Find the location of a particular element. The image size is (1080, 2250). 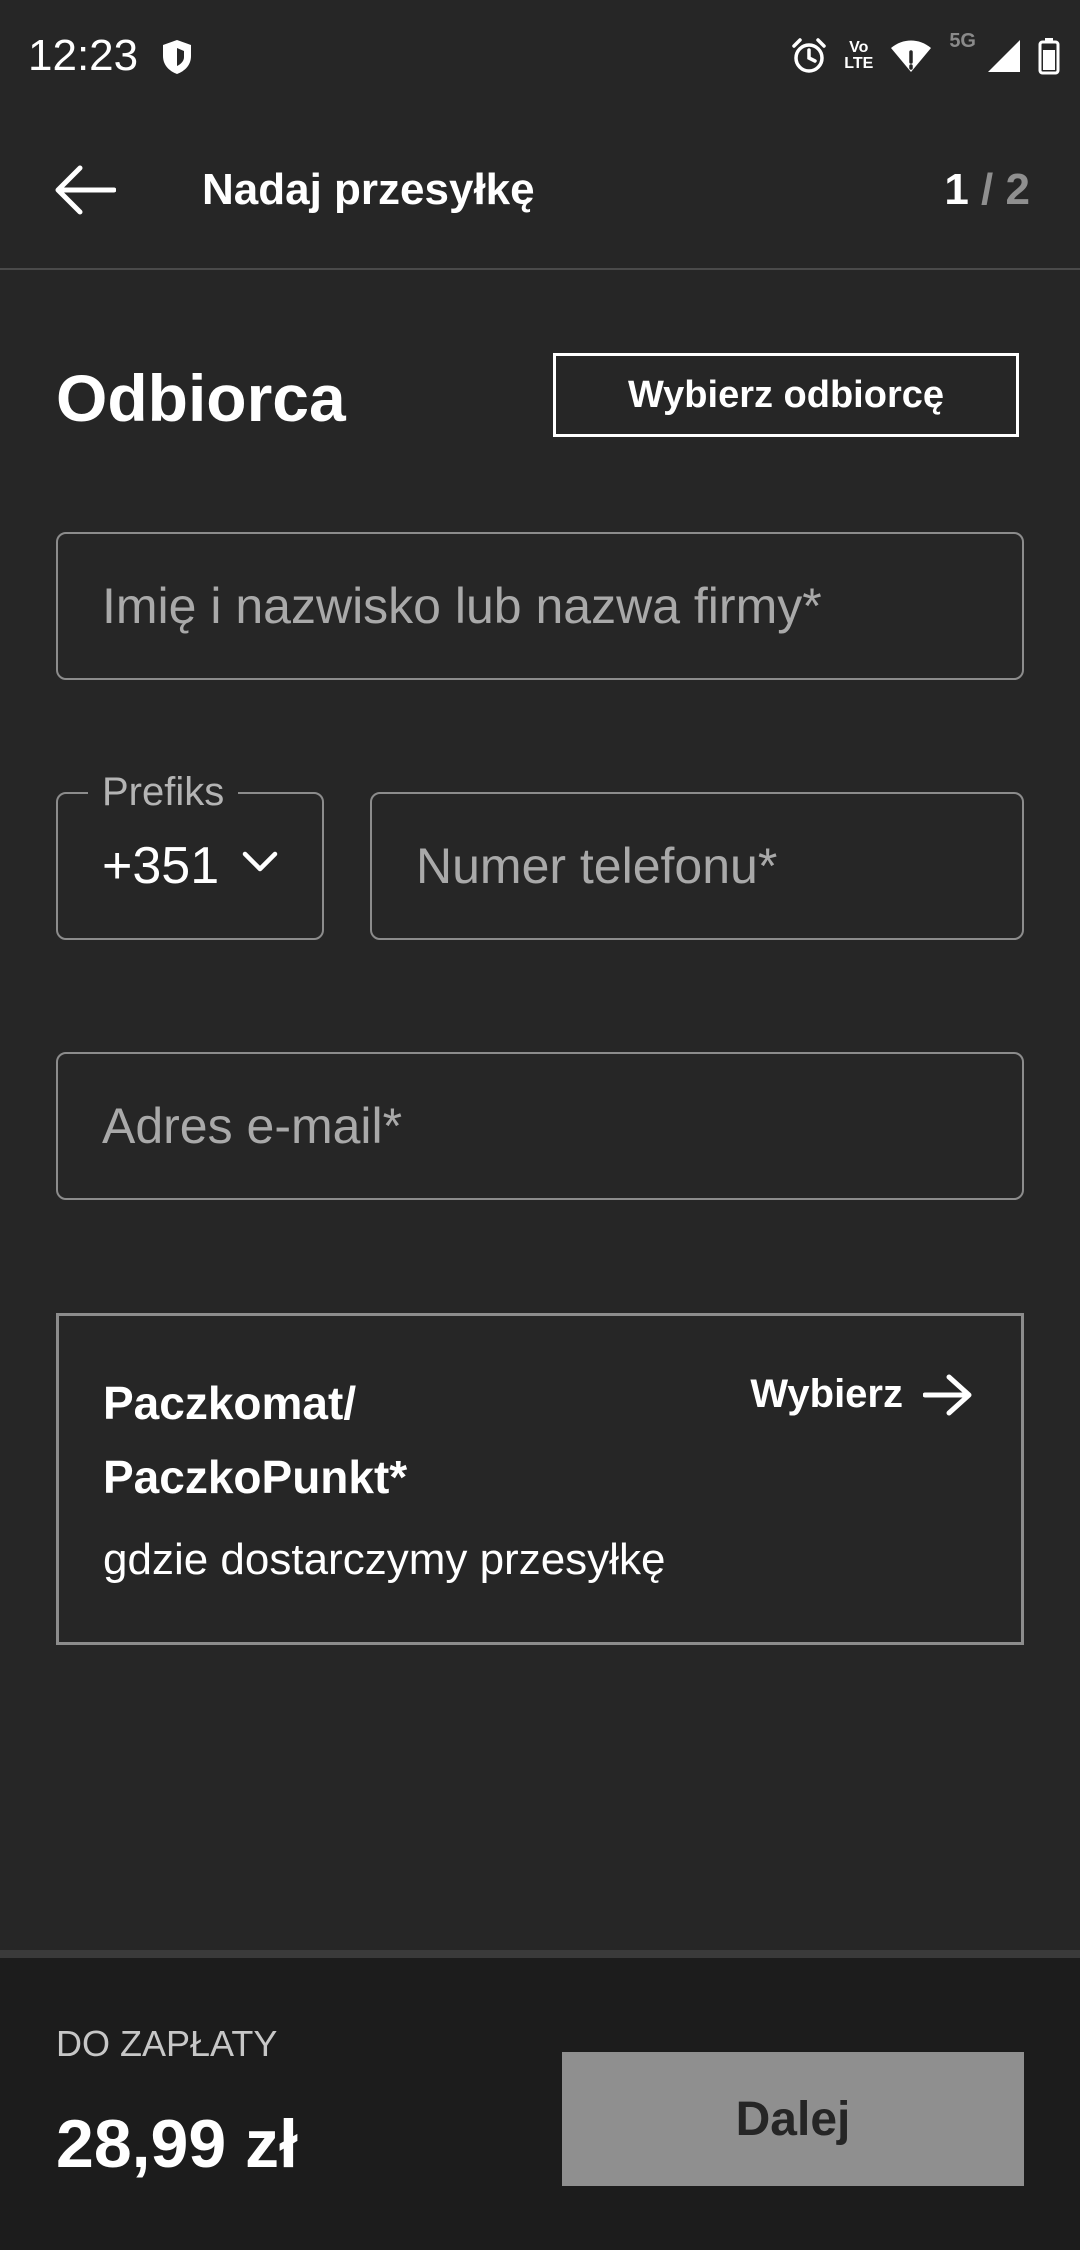

name-field is located at coordinates (540, 606).